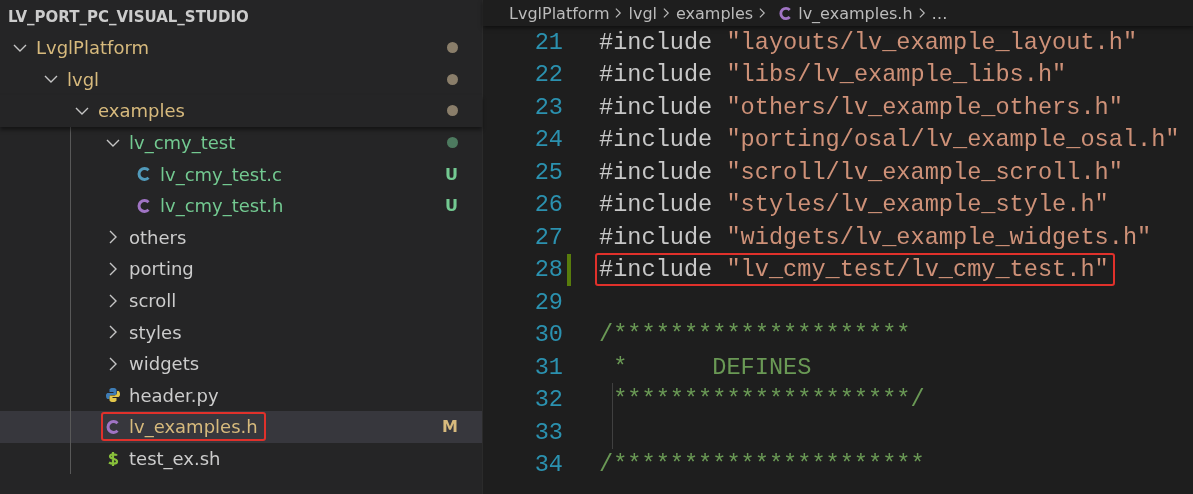 The width and height of the screenshot is (1193, 494). I want to click on breadcrumb-item: examples, so click(715, 13).